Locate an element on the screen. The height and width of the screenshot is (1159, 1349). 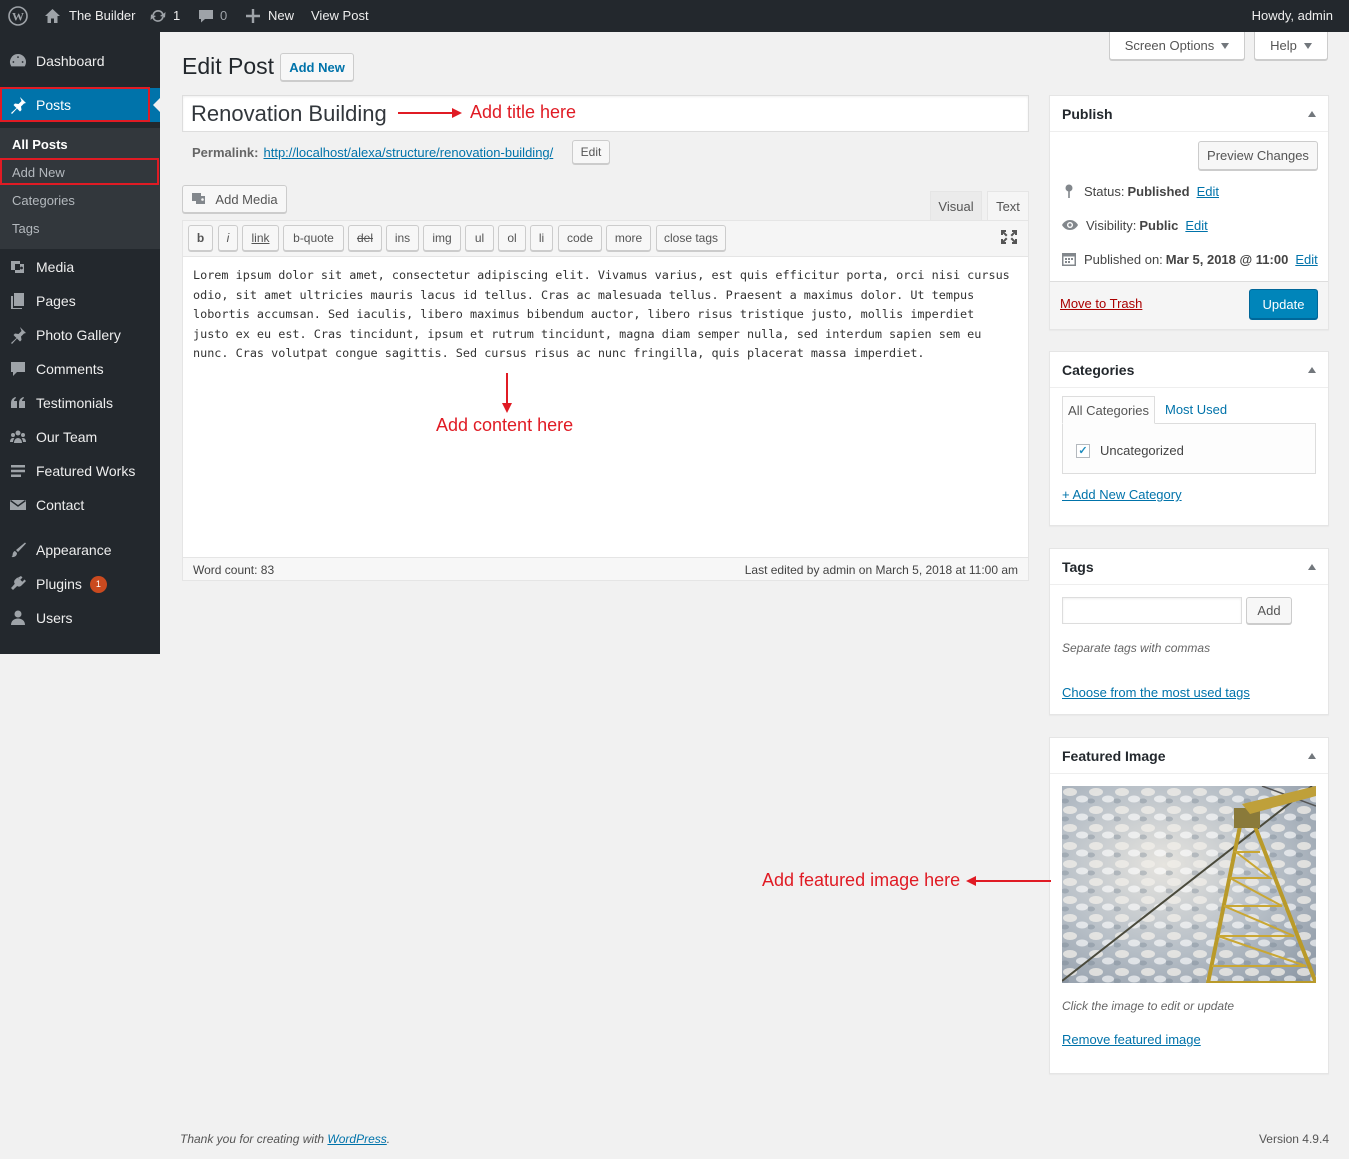
refresh-icon is located at coordinates (158, 15).